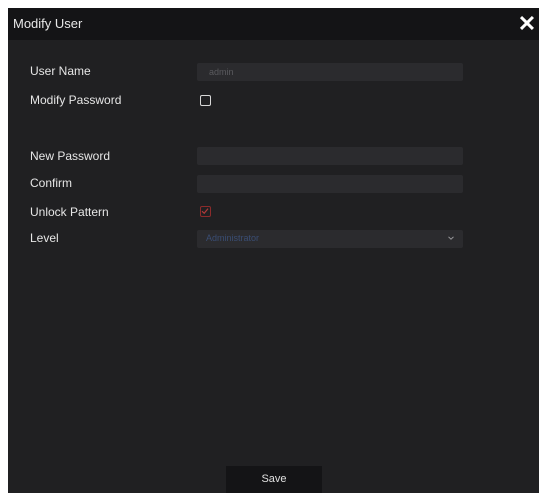 Image resolution: width=539 pixels, height=493 pixels. What do you see at coordinates (274, 479) in the screenshot?
I see `save-button: Save` at bounding box center [274, 479].